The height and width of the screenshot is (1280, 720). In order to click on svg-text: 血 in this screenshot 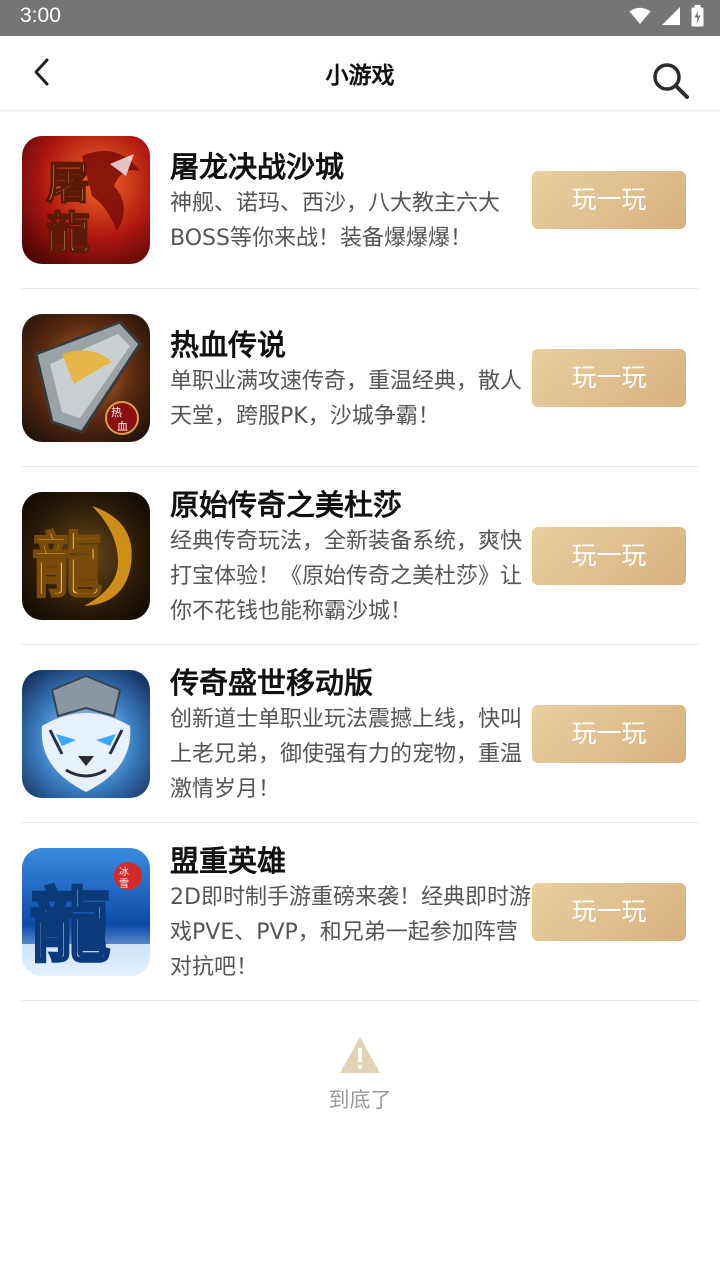, I will do `click(122, 426)`.